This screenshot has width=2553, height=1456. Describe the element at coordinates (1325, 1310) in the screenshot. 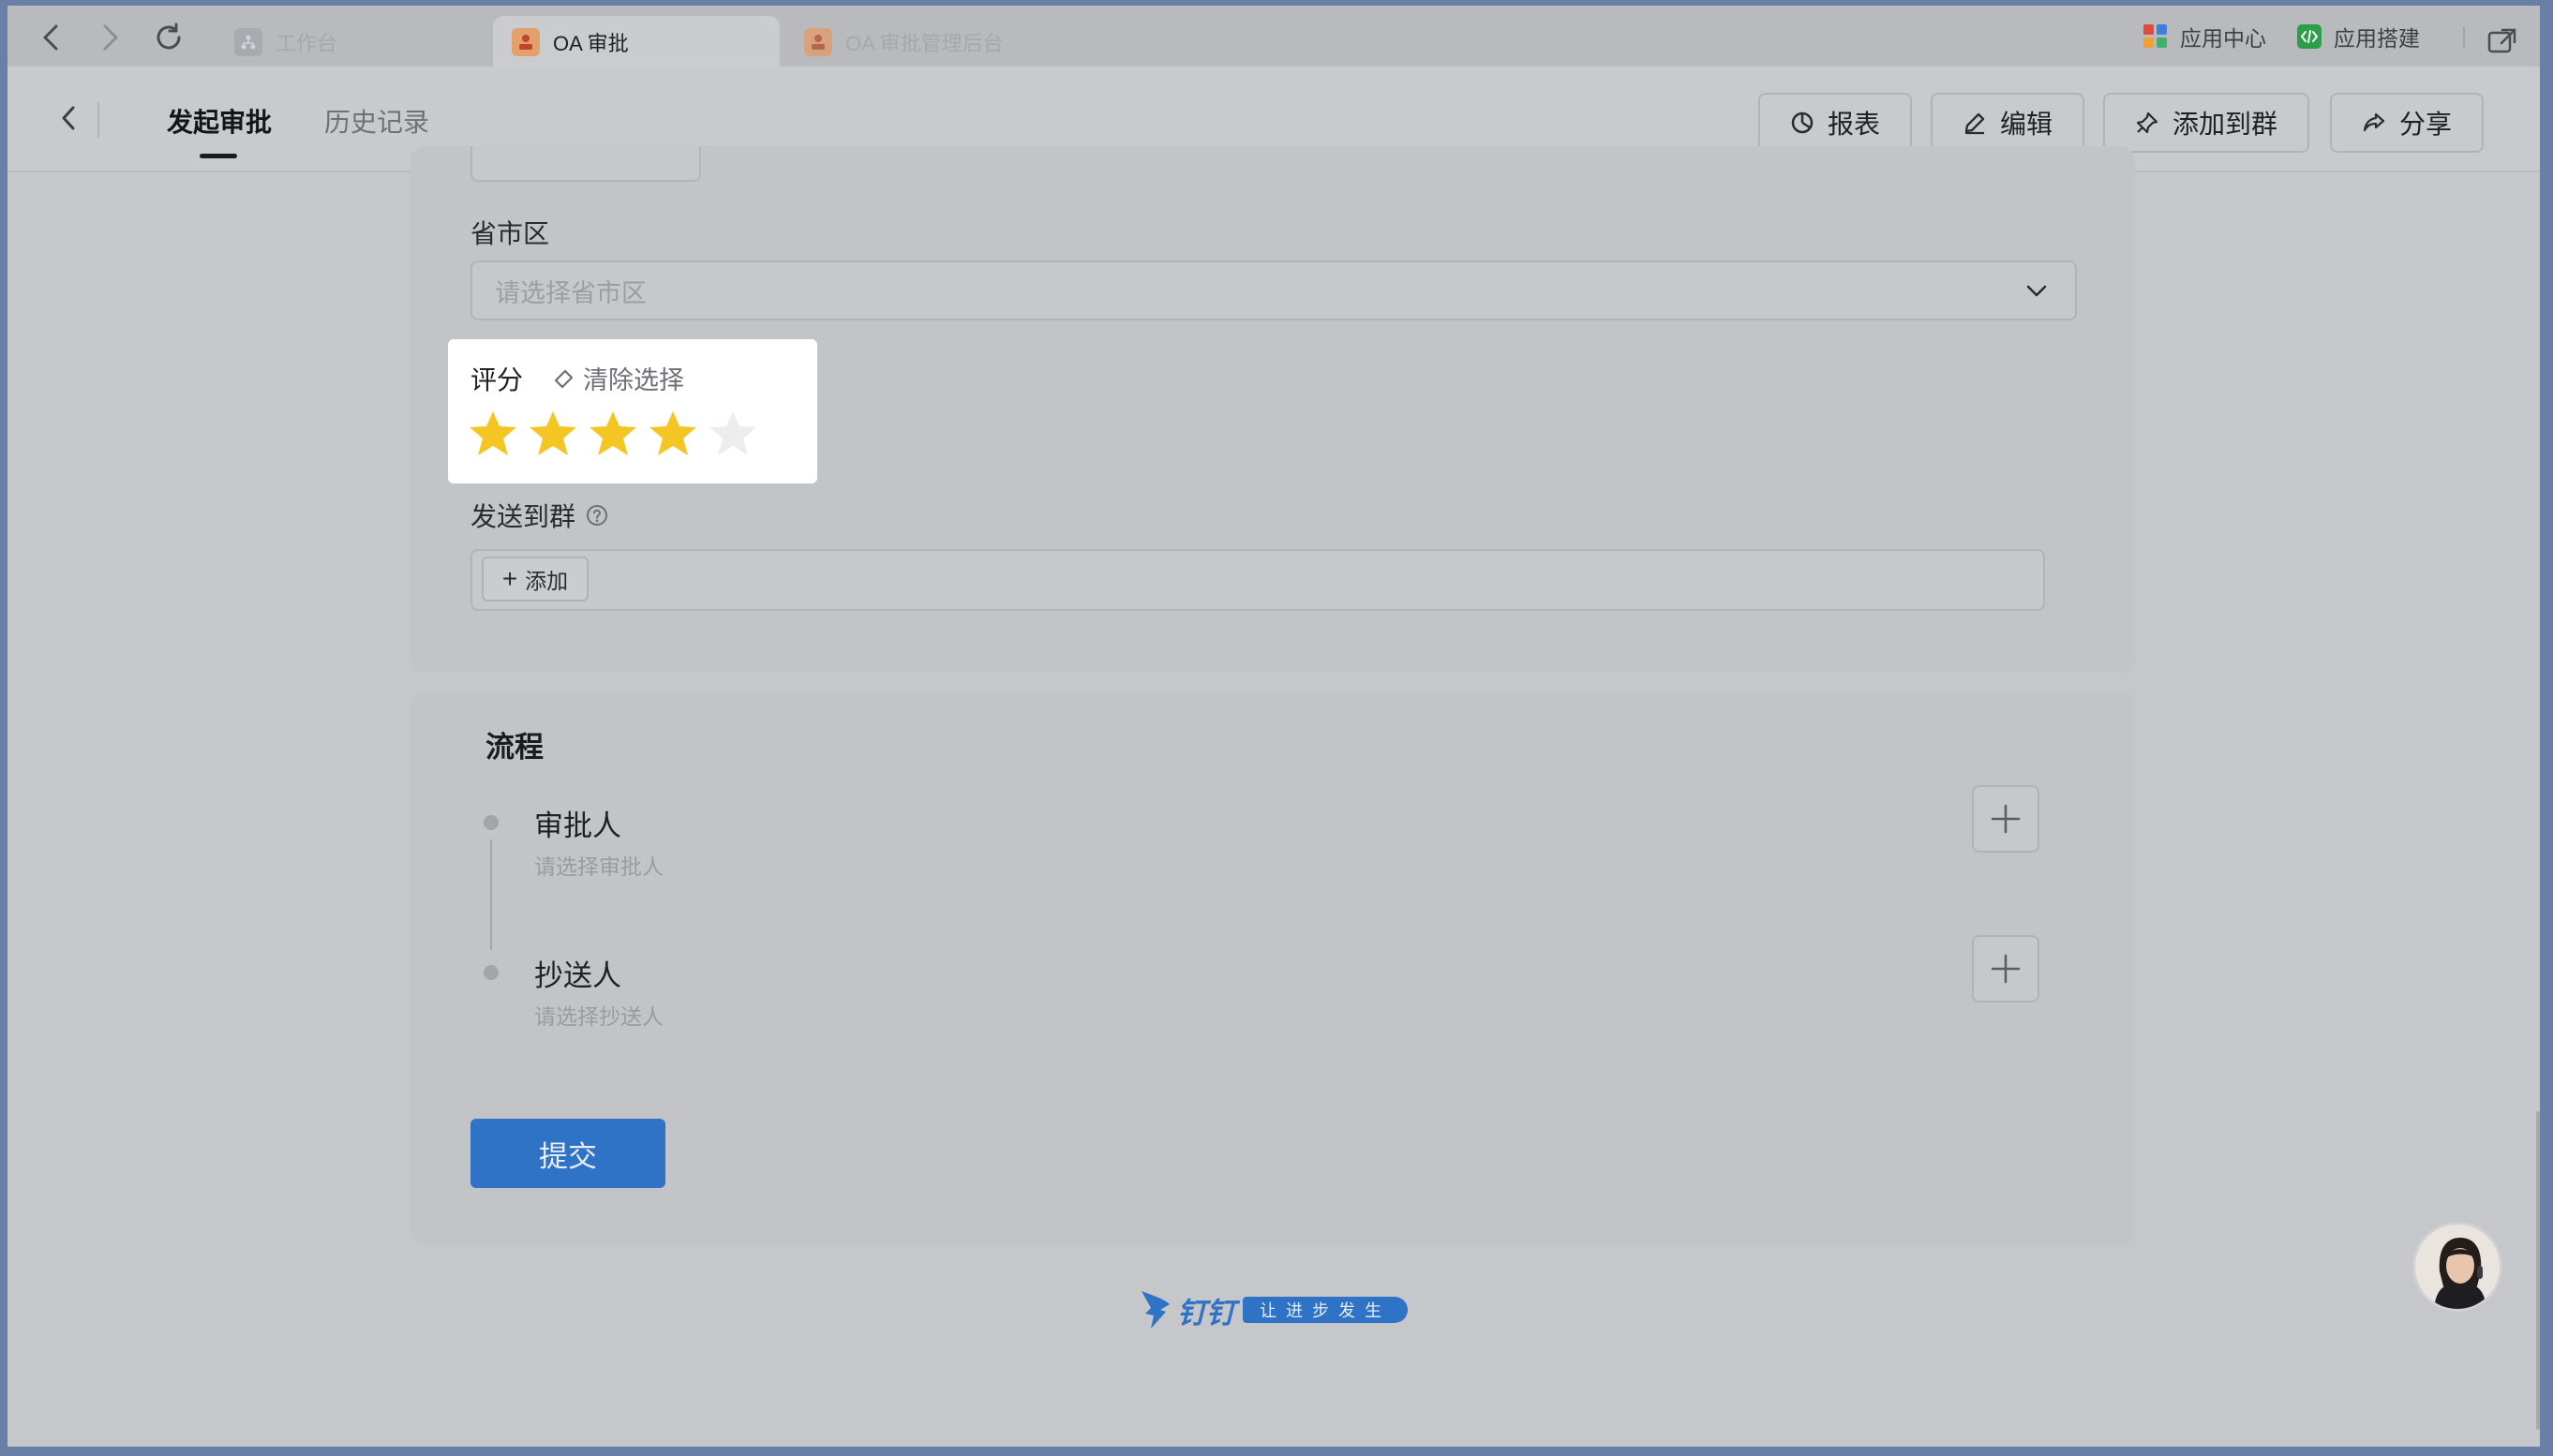

I see `brand-slogan: 让进步发生` at that location.